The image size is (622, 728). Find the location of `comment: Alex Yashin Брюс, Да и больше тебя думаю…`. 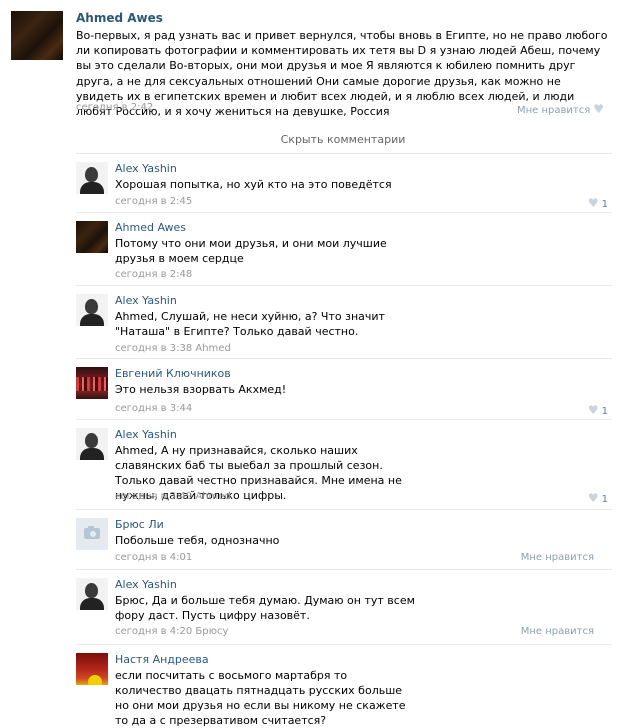

comment: Alex Yashin Брюс, Да и больше тебя думаю… is located at coordinates (344, 607).